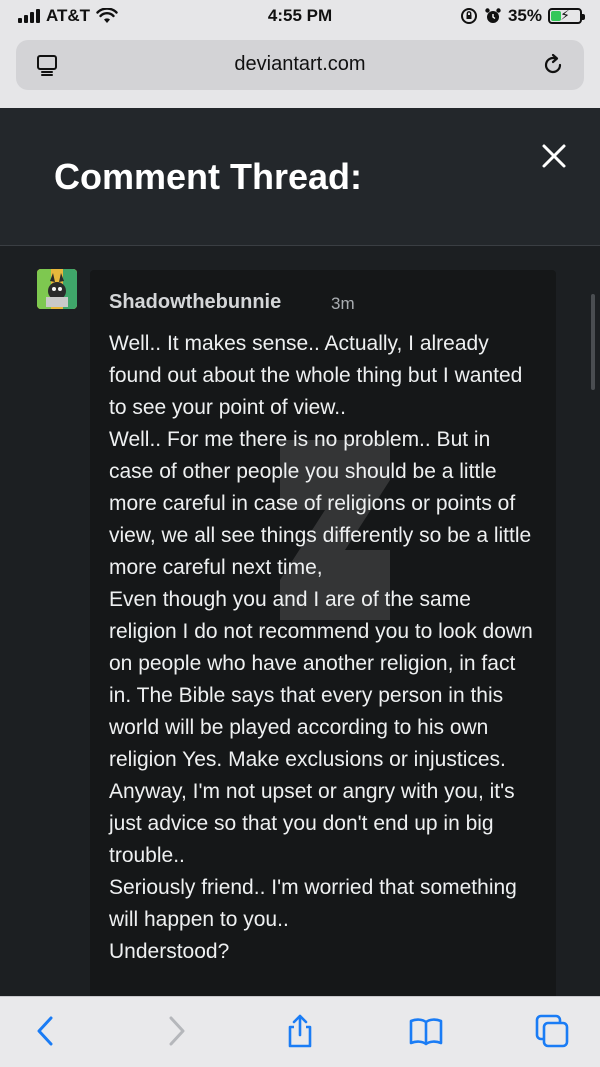  I want to click on scrollbar, so click(593, 342).